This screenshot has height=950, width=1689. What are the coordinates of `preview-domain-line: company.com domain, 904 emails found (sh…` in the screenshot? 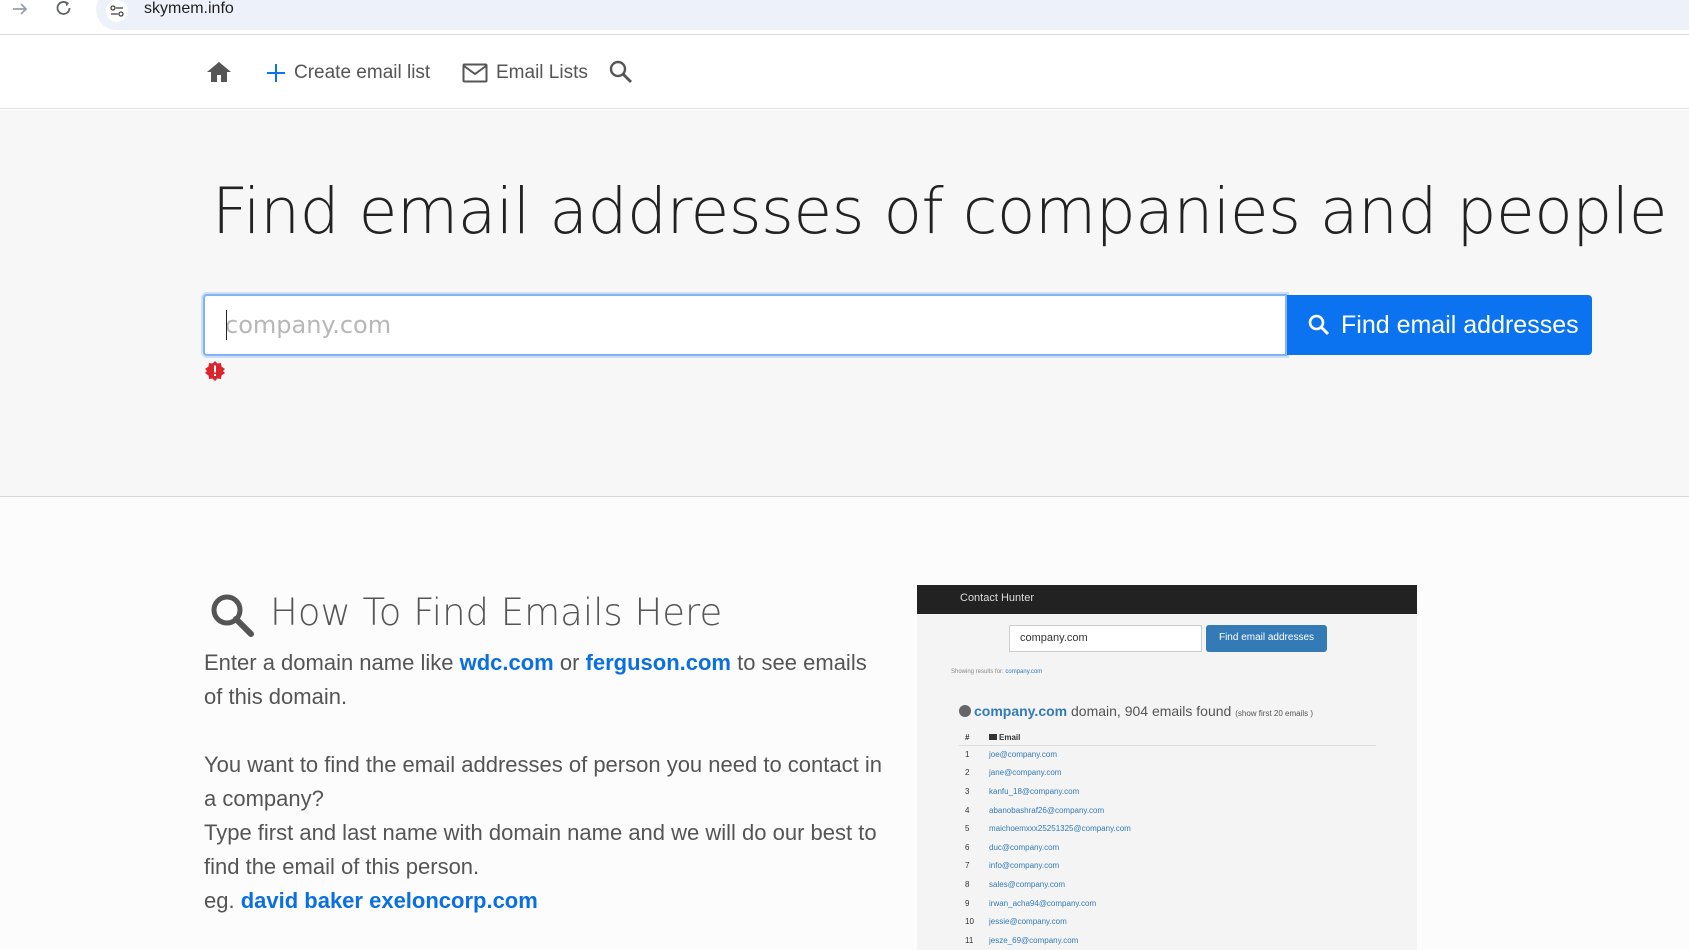 It's located at (1136, 711).